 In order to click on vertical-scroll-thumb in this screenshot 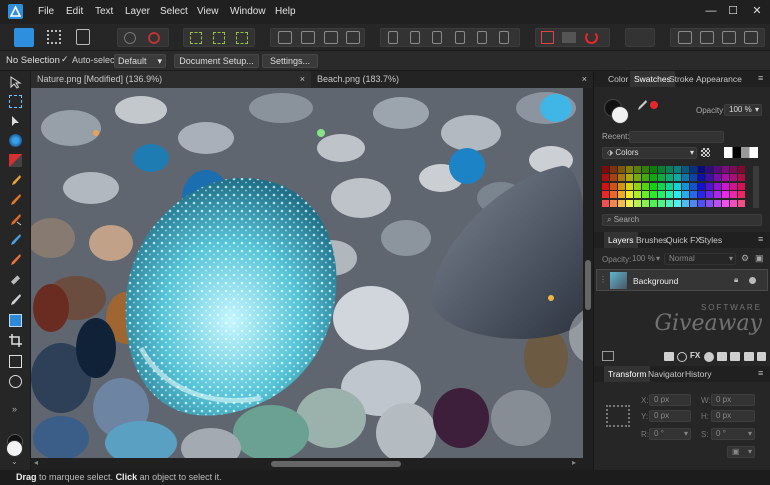, I will do `click(588, 285)`.